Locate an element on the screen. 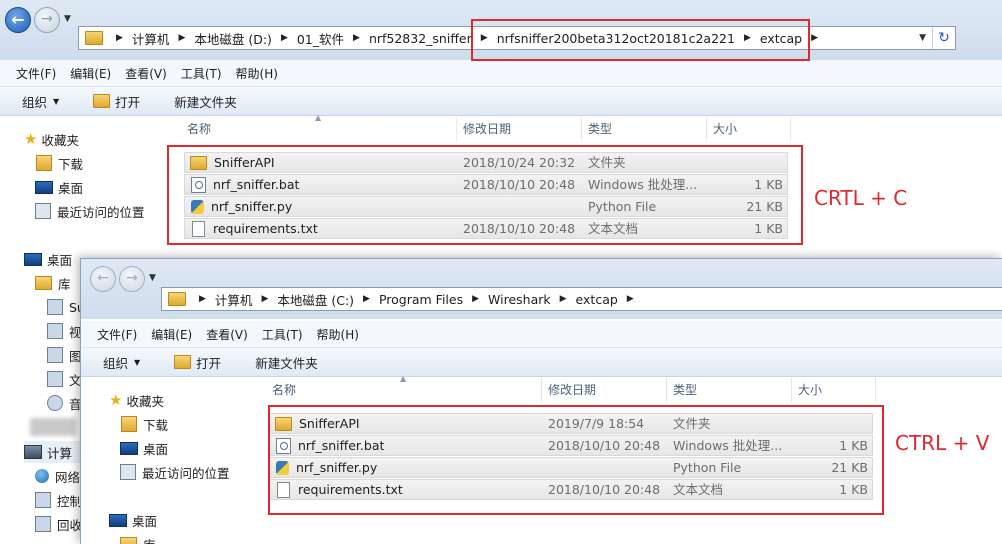 Image resolution: width=1002 pixels, height=544 pixels. nav-computer: 计算 is located at coordinates (52, 452).